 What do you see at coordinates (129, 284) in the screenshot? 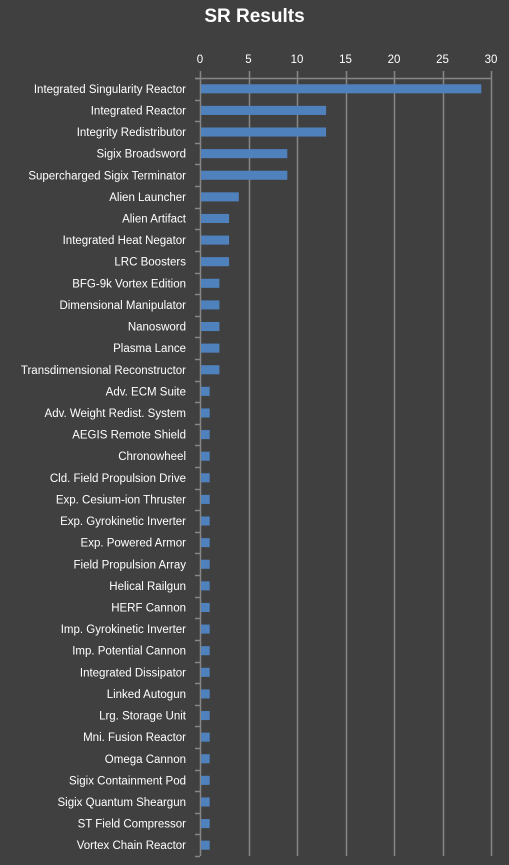
I see `category-label: BFG-9k Vortex Edition` at bounding box center [129, 284].